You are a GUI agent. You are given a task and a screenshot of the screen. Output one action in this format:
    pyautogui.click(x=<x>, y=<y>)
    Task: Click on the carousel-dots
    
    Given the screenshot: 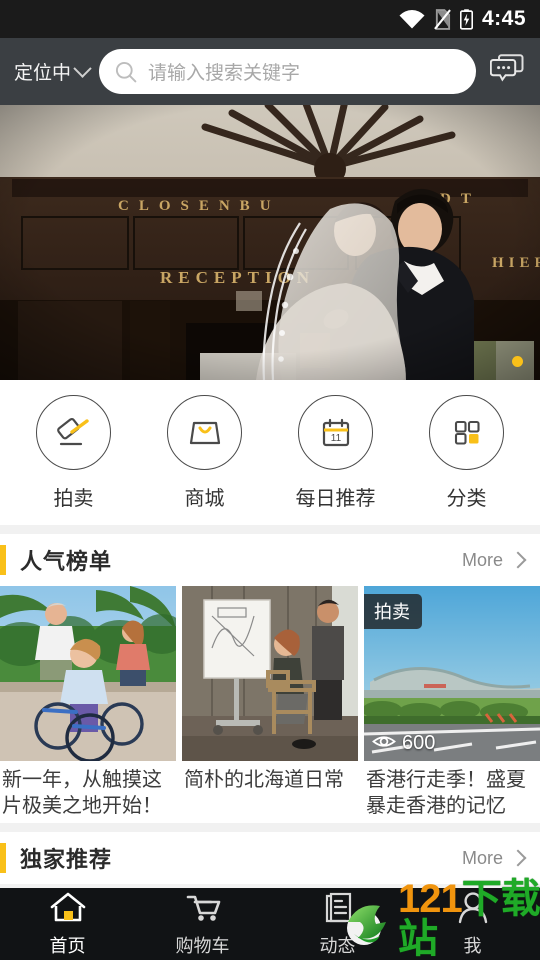 What is the action you would take?
    pyautogui.click(x=517, y=361)
    